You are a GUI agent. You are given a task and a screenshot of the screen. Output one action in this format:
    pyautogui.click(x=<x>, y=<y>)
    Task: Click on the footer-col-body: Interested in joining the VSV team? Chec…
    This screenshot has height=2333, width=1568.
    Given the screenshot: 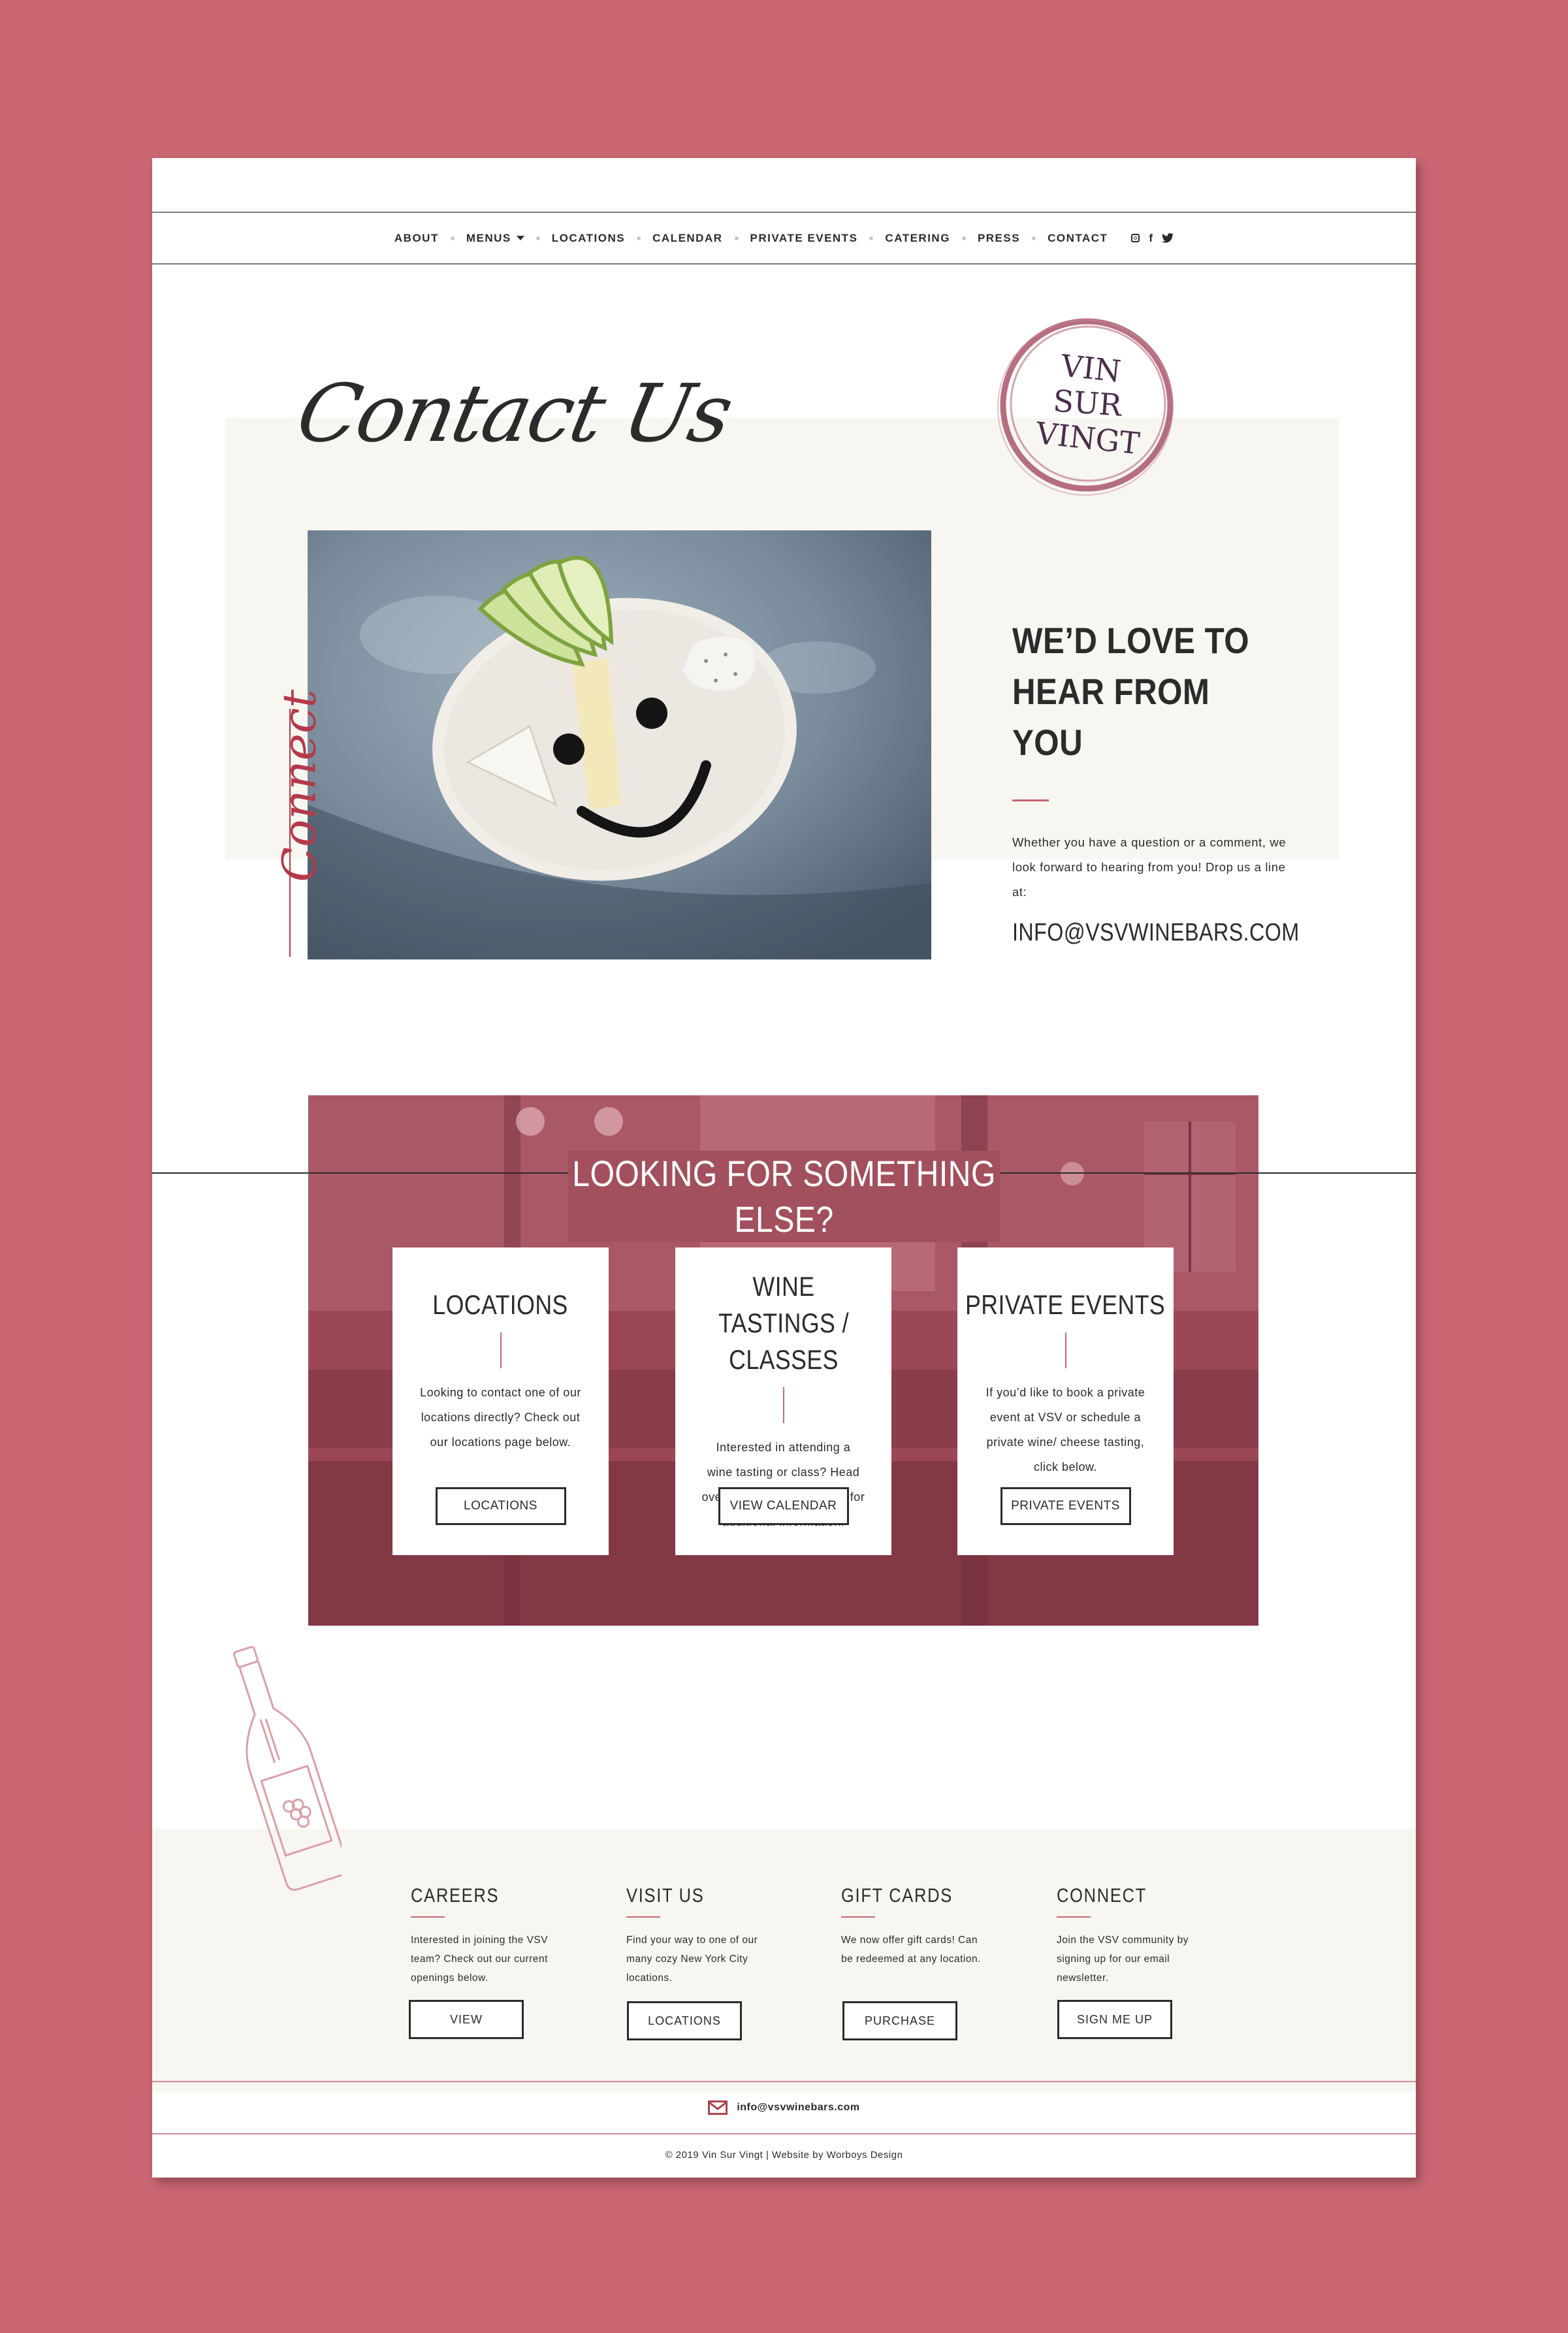 What is the action you would take?
    pyautogui.click(x=480, y=1959)
    